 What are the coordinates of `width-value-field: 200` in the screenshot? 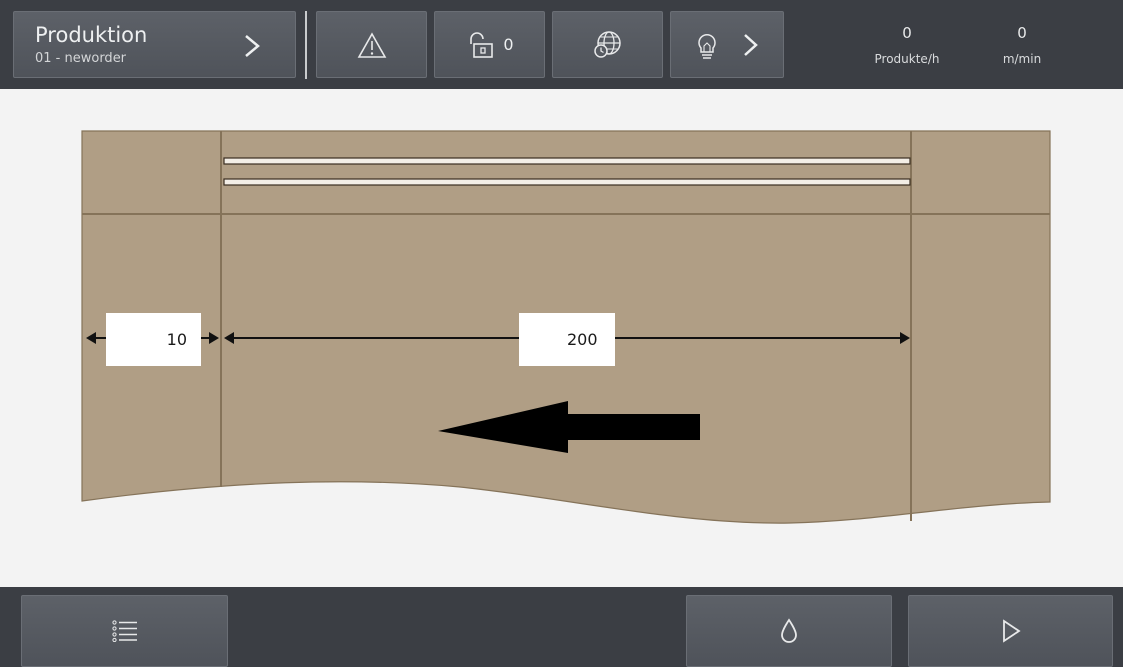 It's located at (567, 339).